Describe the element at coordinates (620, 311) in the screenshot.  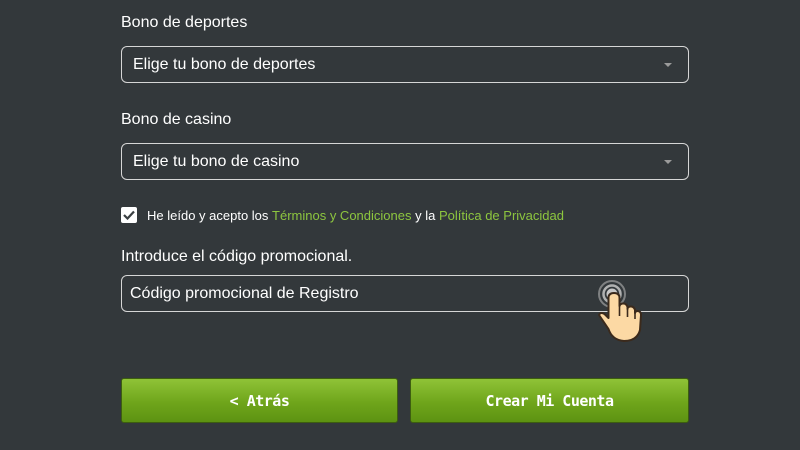
I see `hand-pointer-icon` at that location.